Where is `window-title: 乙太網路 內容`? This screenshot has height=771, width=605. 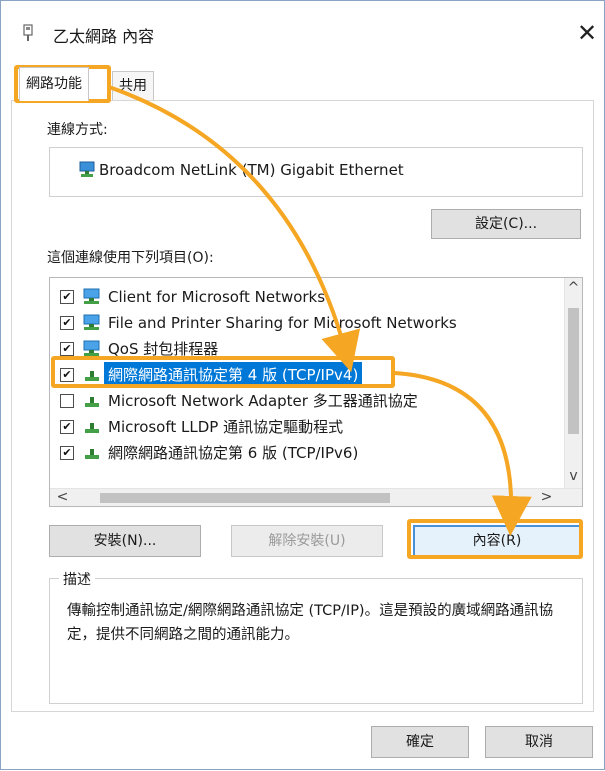
window-title: 乙太網路 內容 is located at coordinates (104, 36).